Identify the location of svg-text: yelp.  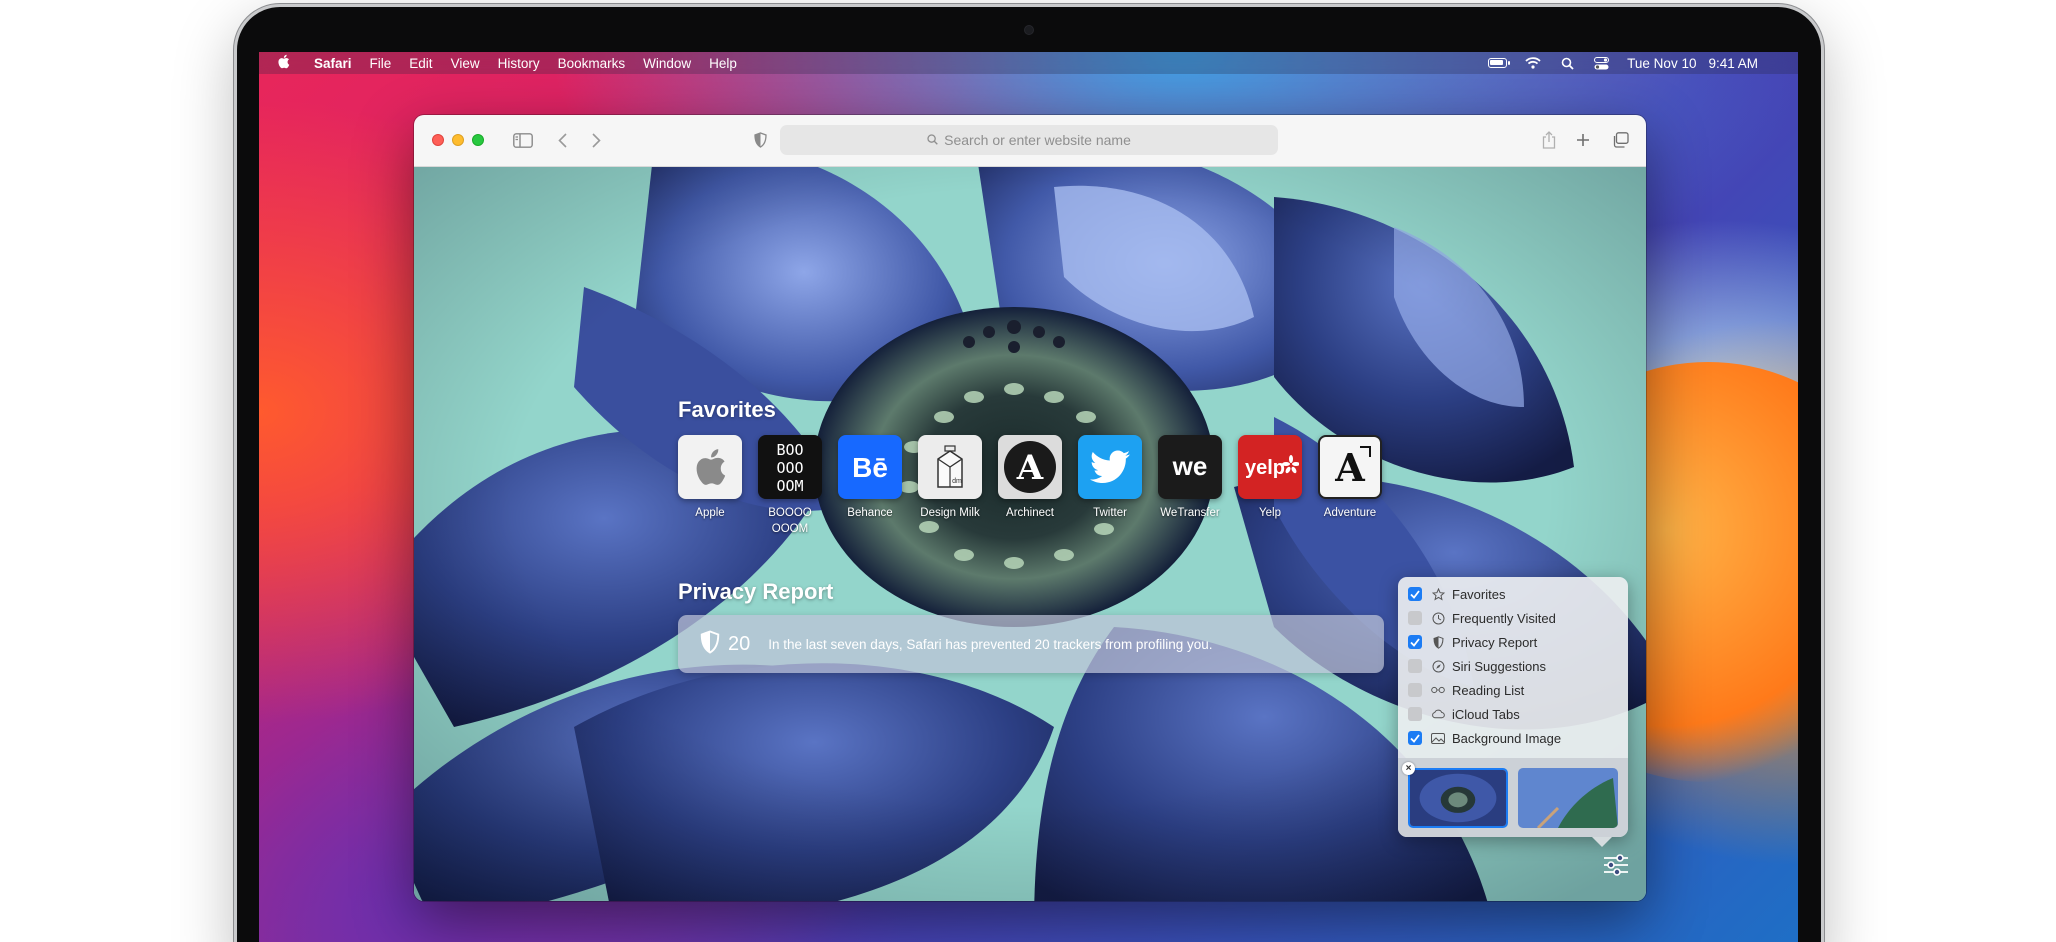
(1265, 468).